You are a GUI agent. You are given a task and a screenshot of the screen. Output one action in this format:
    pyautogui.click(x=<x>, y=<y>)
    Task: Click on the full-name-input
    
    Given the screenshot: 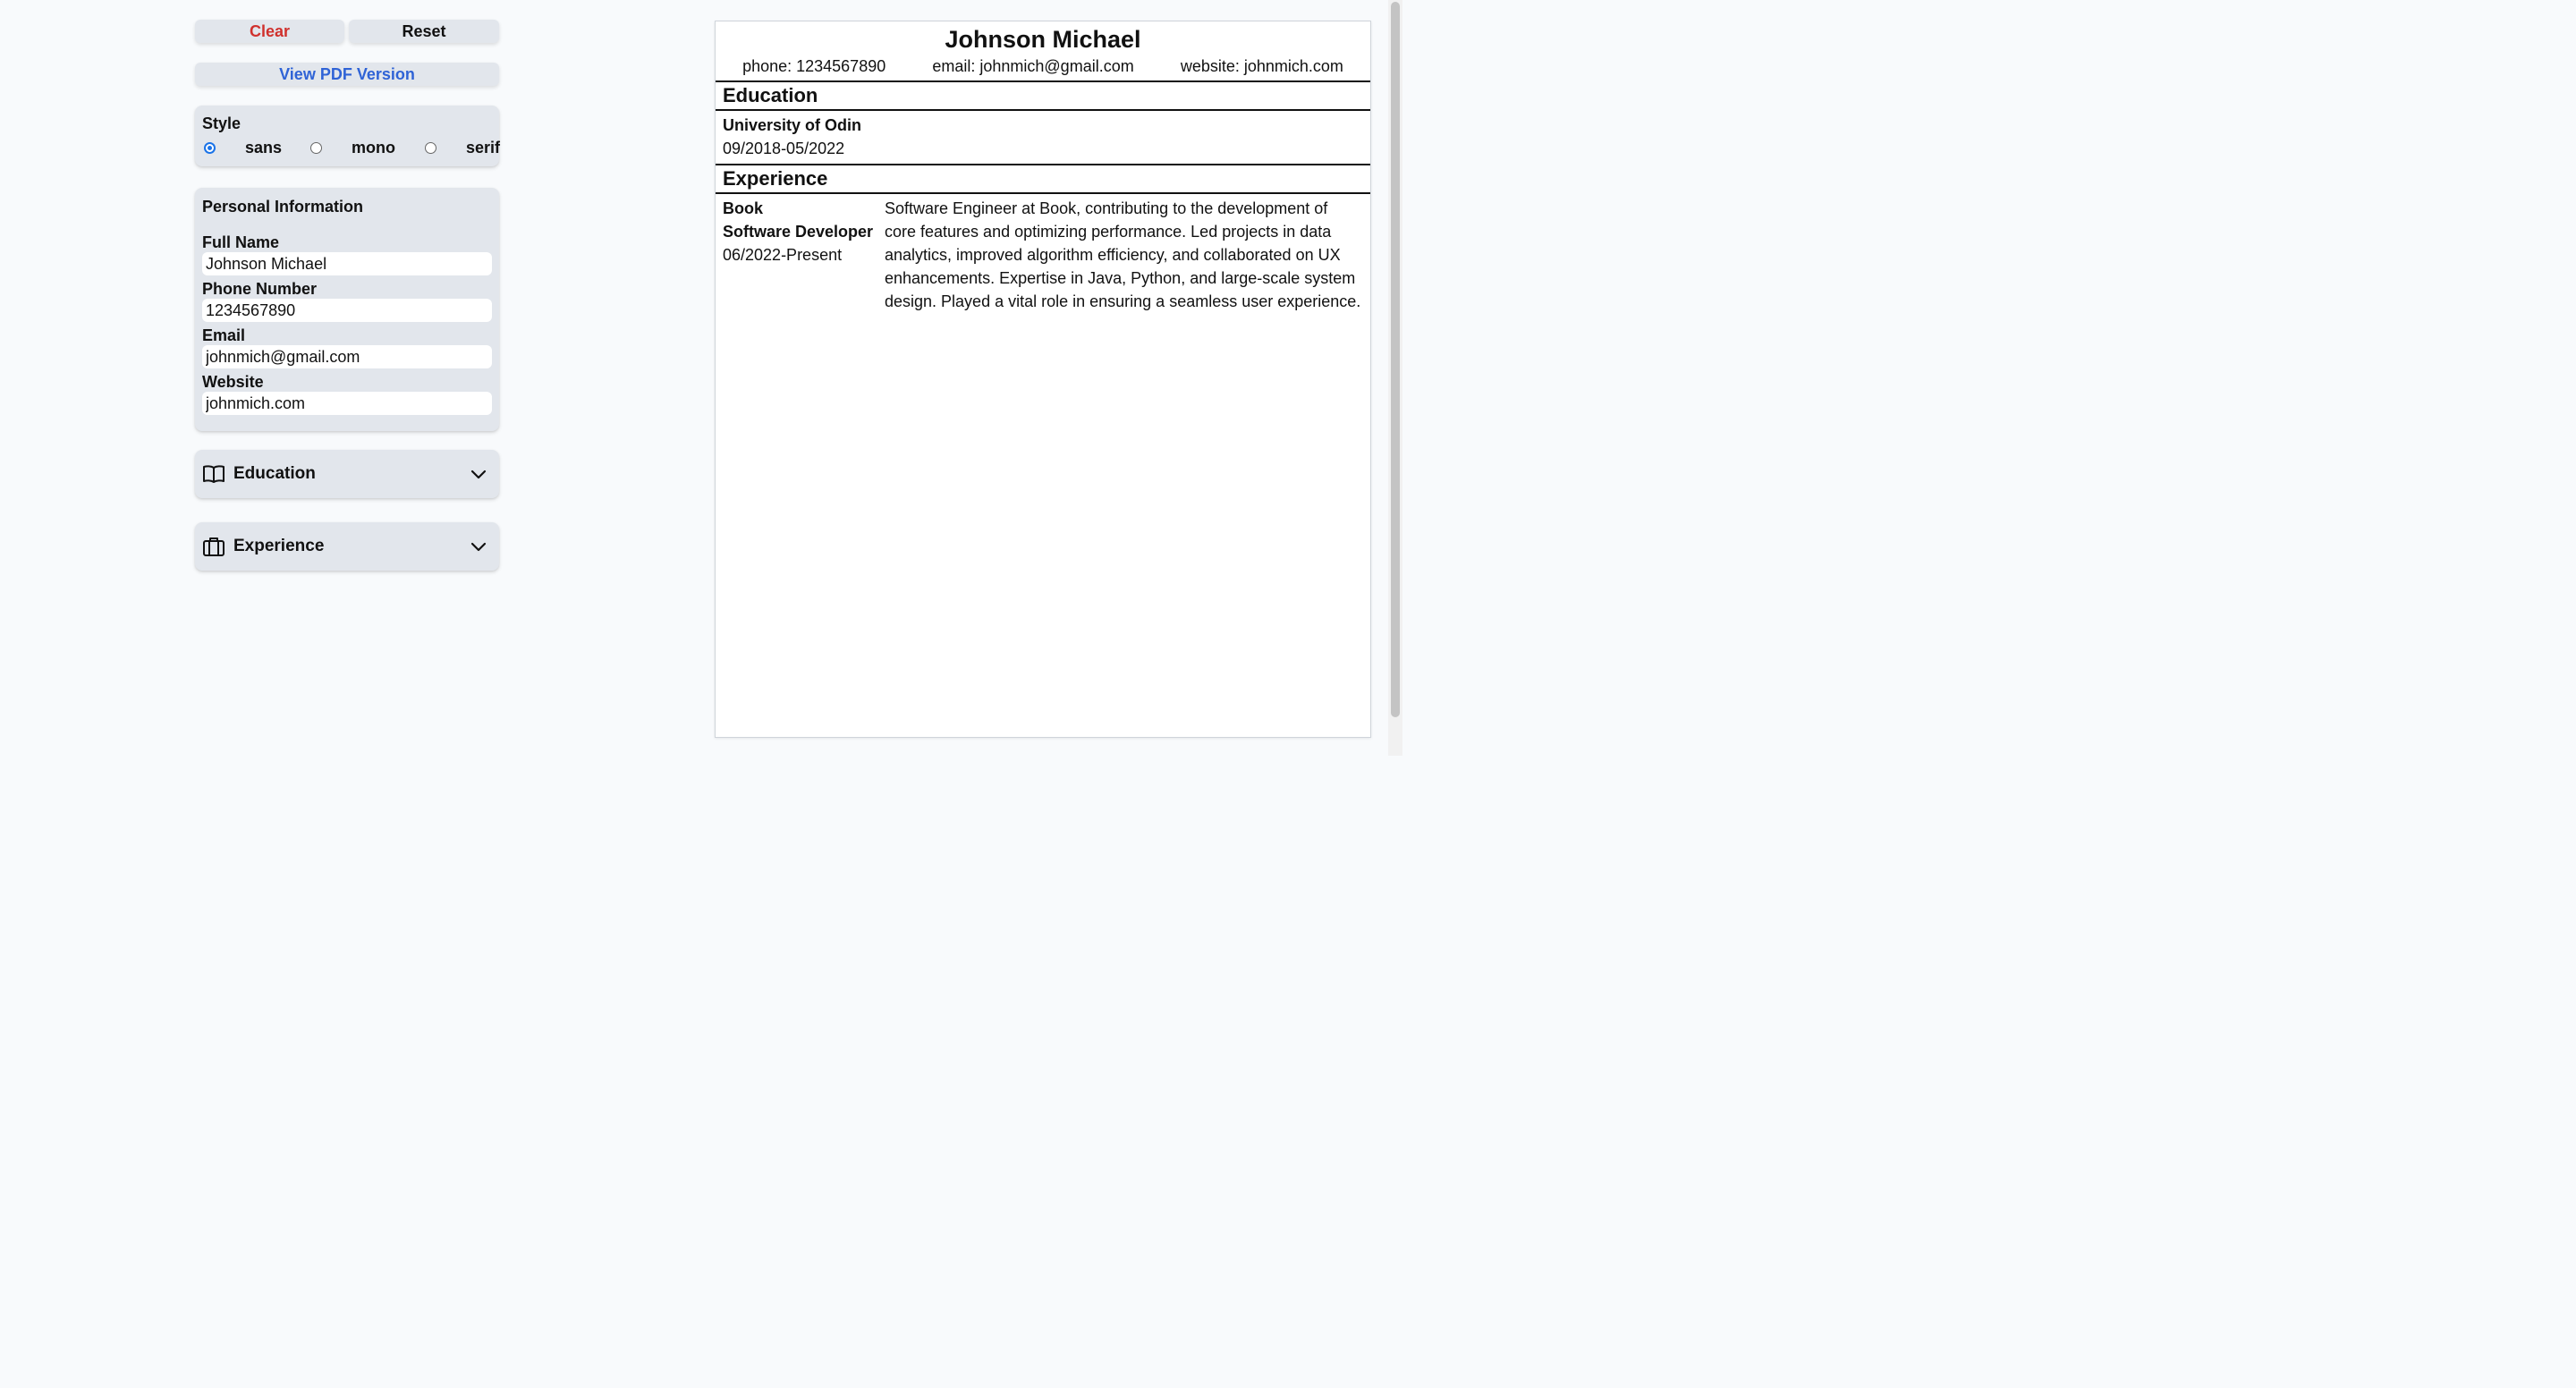 What is the action you would take?
    pyautogui.click(x=347, y=263)
    